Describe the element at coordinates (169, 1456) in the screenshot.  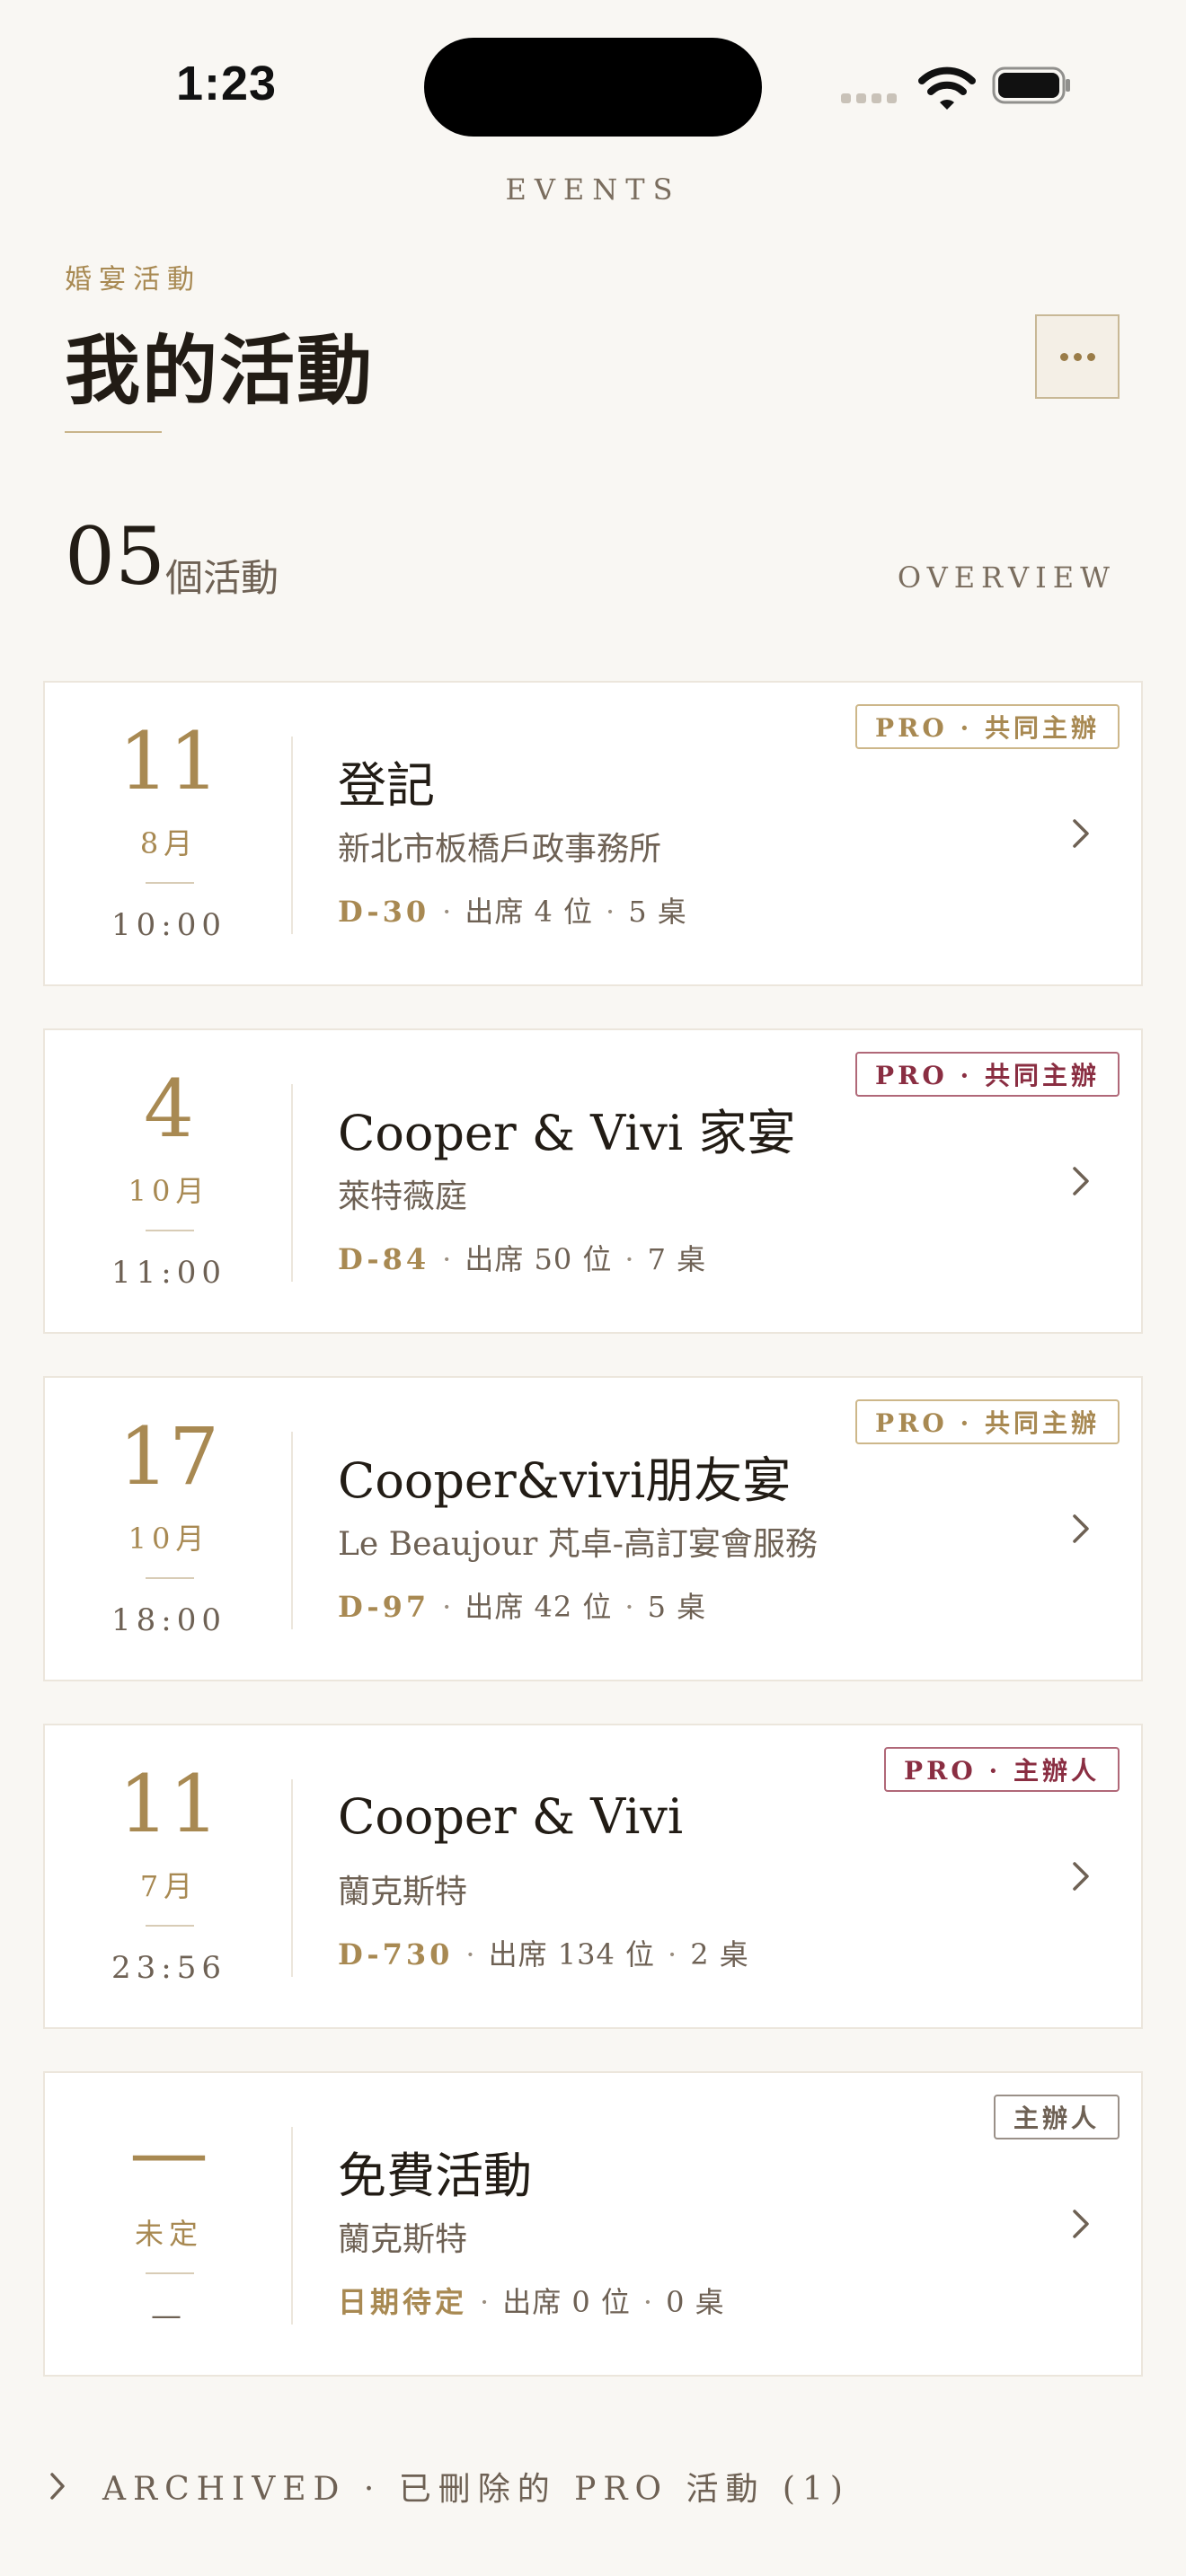
I see `event-day: 17` at that location.